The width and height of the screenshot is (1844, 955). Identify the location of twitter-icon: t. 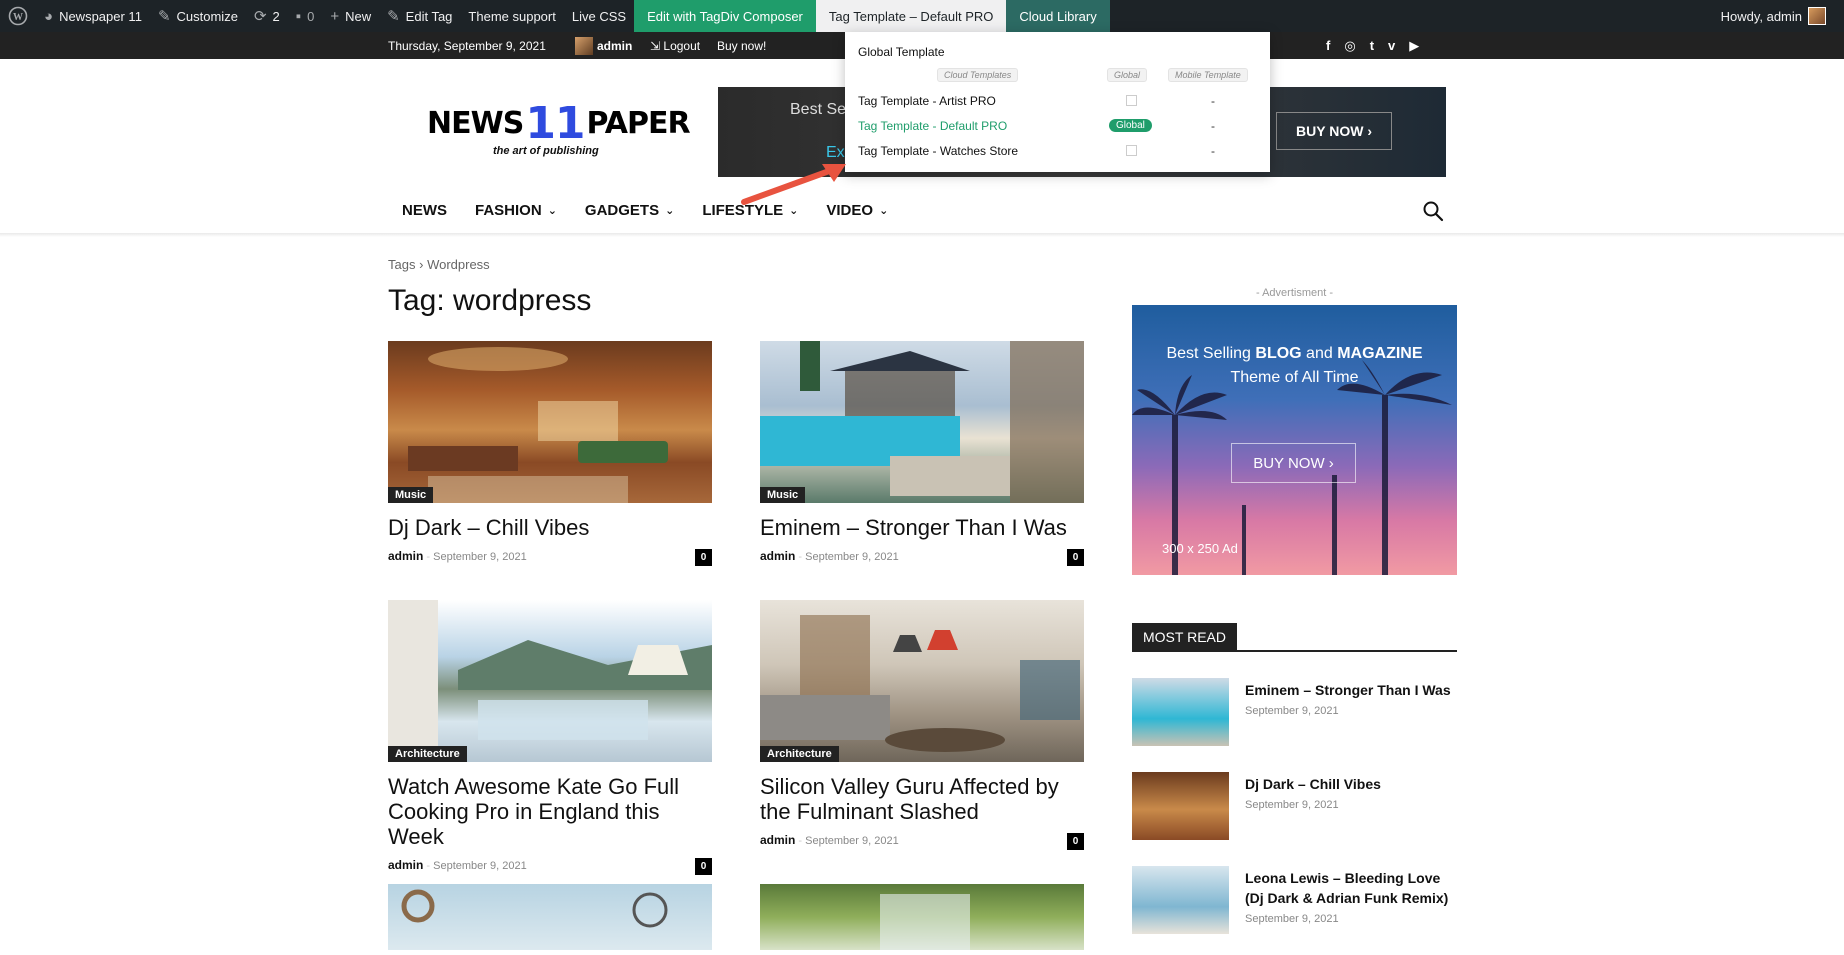
(1372, 46).